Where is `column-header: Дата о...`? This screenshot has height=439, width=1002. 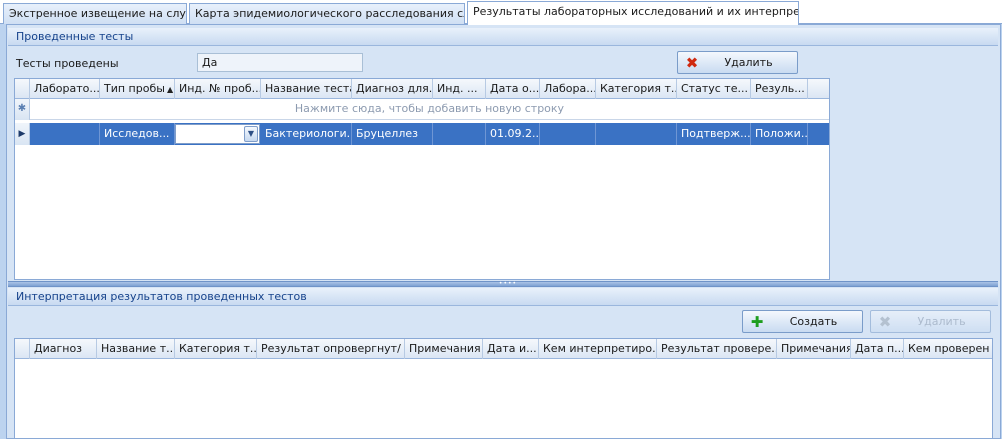 column-header: Дата о... is located at coordinates (513, 89).